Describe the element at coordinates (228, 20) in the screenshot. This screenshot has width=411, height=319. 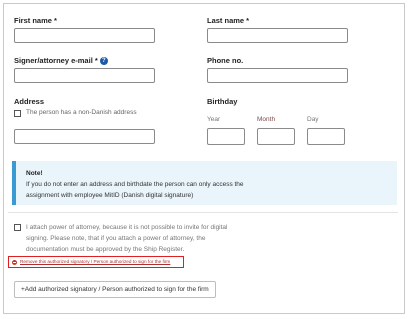
I see `last-name-label: Last name *` at that location.